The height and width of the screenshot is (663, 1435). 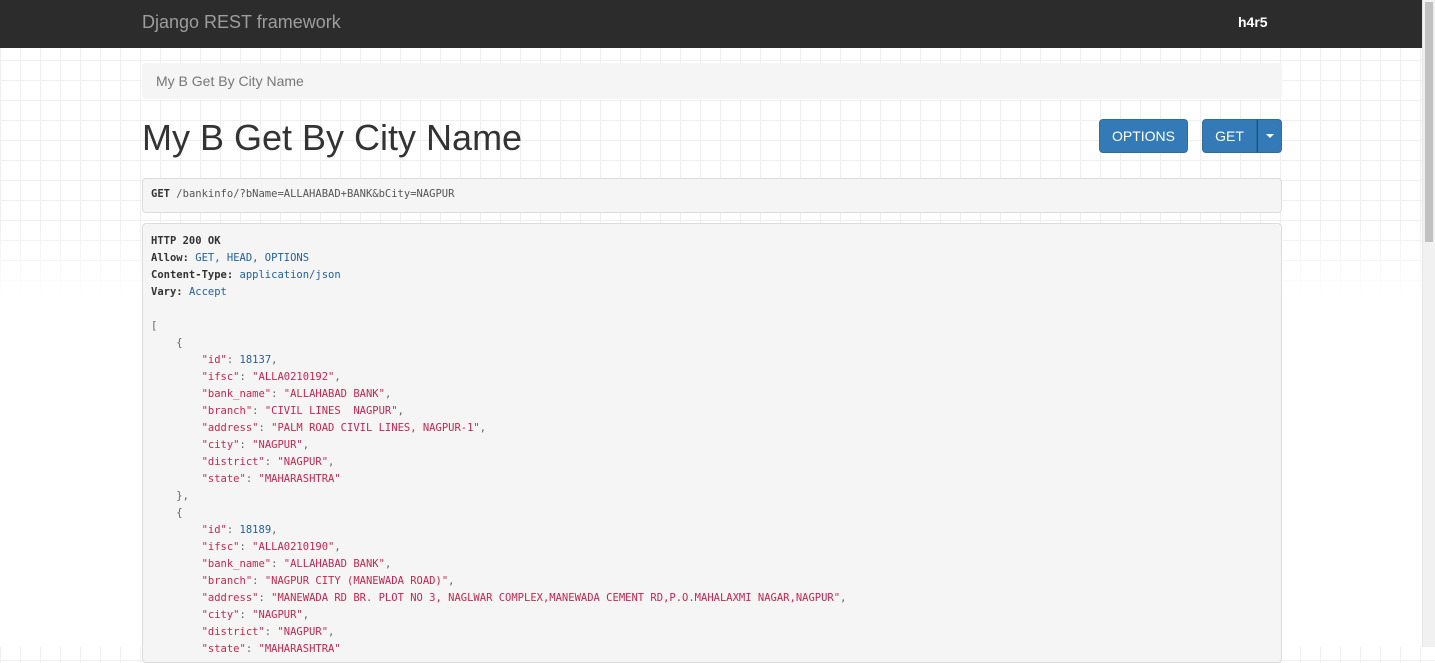 I want to click on request-method: GET, so click(x=160, y=194).